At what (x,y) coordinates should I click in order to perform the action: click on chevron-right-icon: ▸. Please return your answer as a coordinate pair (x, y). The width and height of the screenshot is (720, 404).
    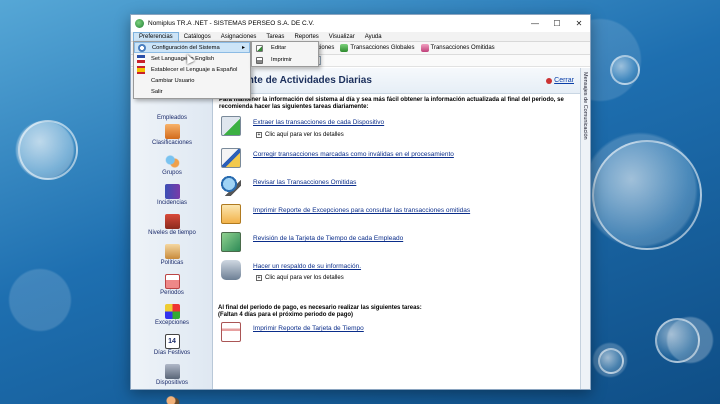
    Looking at the image, I should click on (243, 48).